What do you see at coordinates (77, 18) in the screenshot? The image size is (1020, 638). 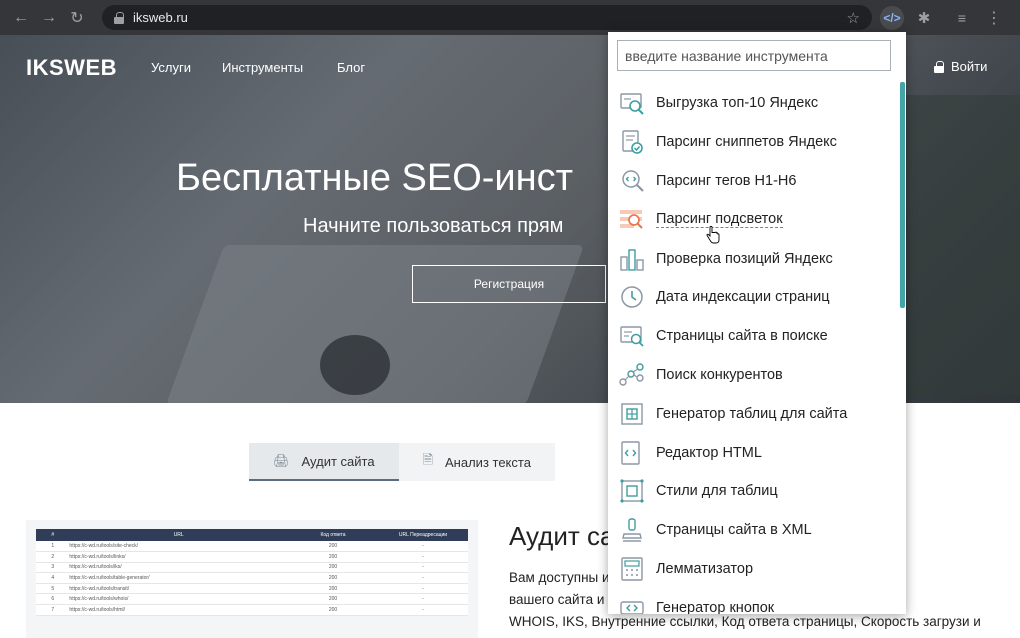 I see `reload-icon: ↻` at bounding box center [77, 18].